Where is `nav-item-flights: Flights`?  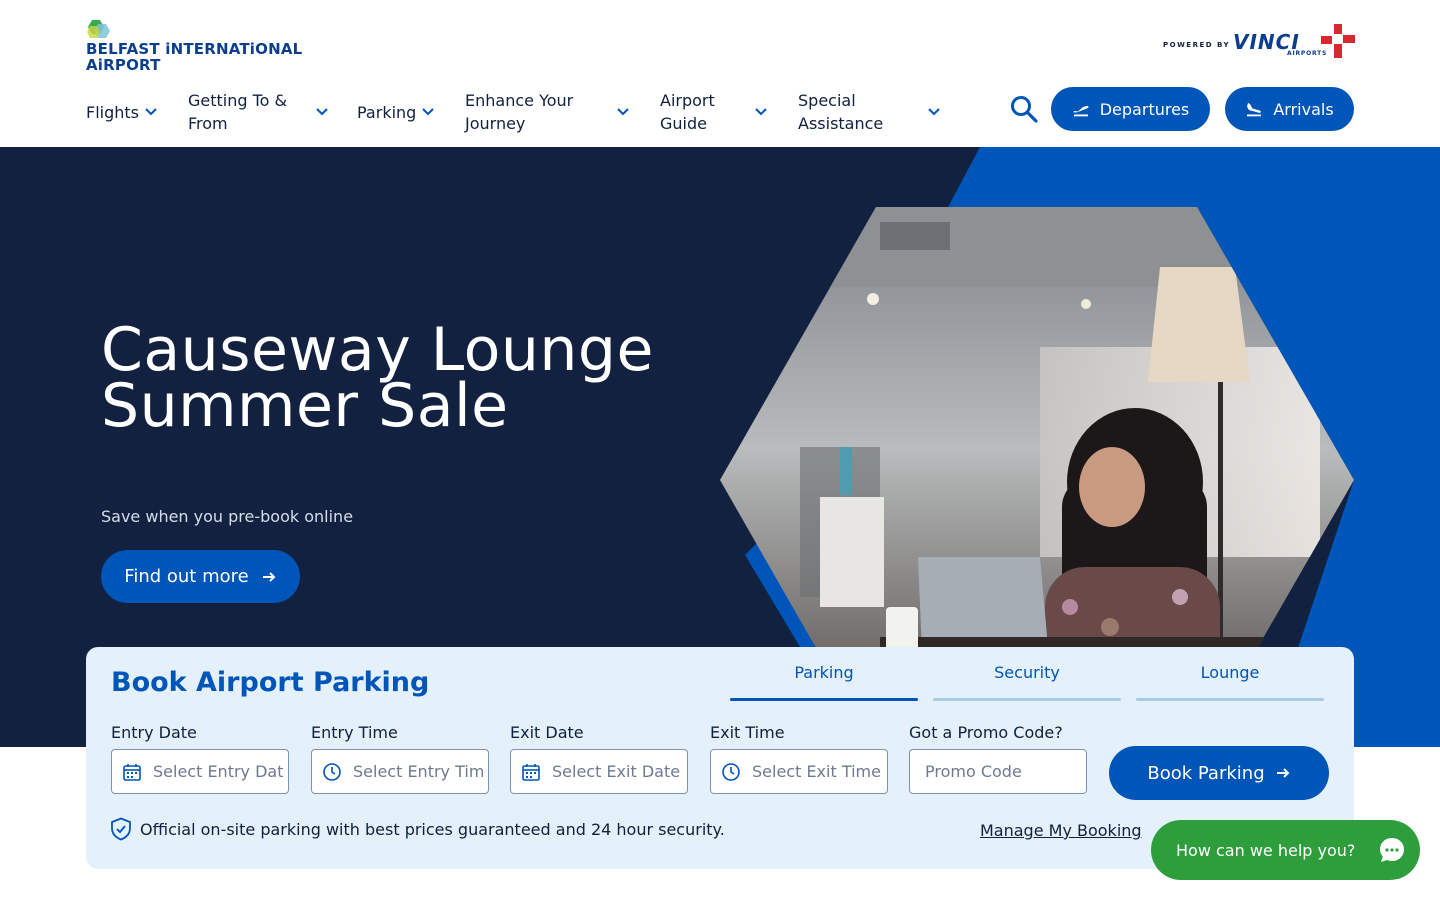 nav-item-flights: Flights is located at coordinates (131, 112).